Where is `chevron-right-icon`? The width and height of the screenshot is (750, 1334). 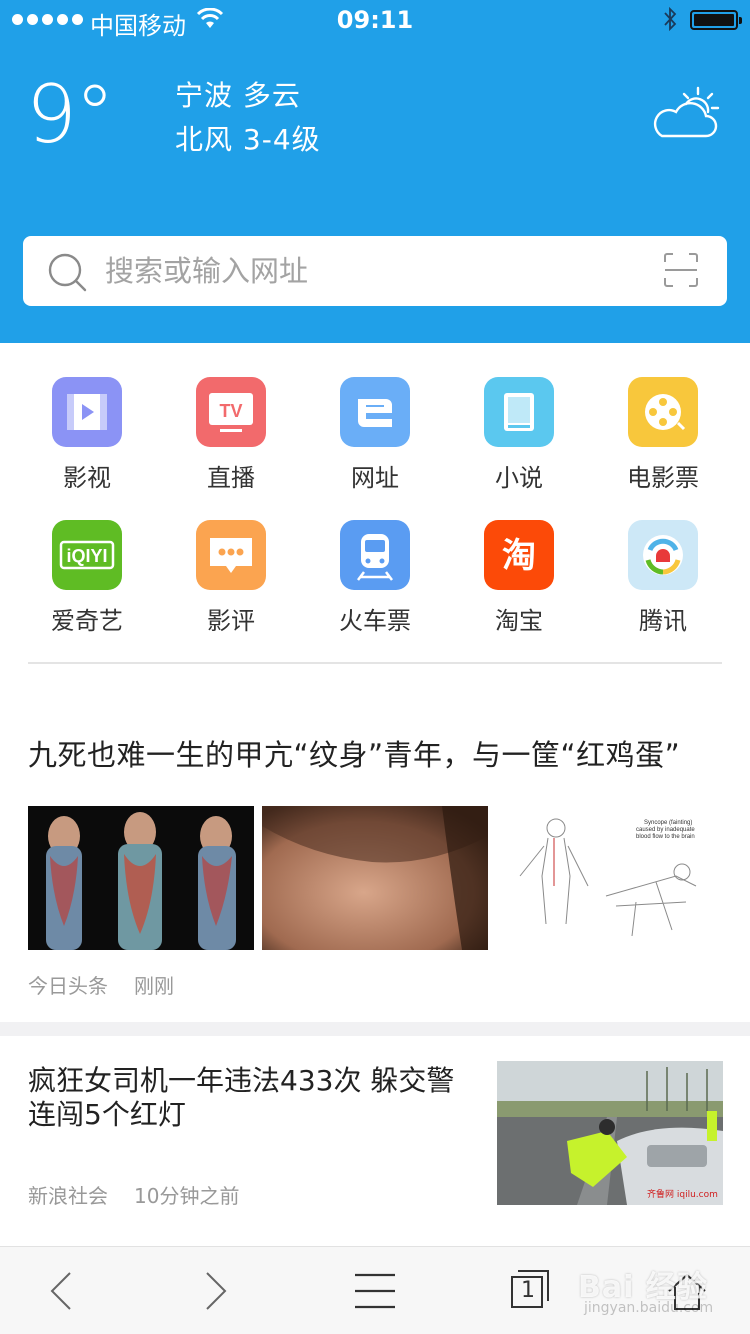 chevron-right-icon is located at coordinates (216, 1291).